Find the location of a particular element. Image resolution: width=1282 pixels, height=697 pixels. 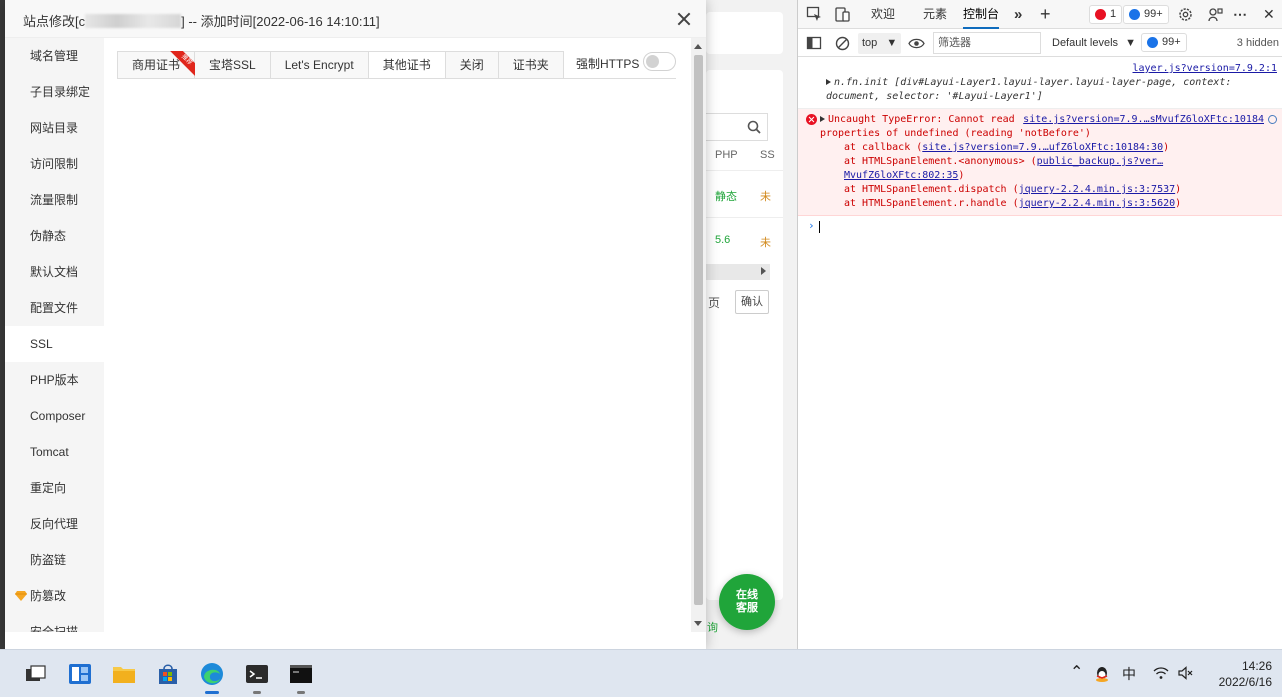

log-levels-label: Default levels is located at coordinates (1085, 43).